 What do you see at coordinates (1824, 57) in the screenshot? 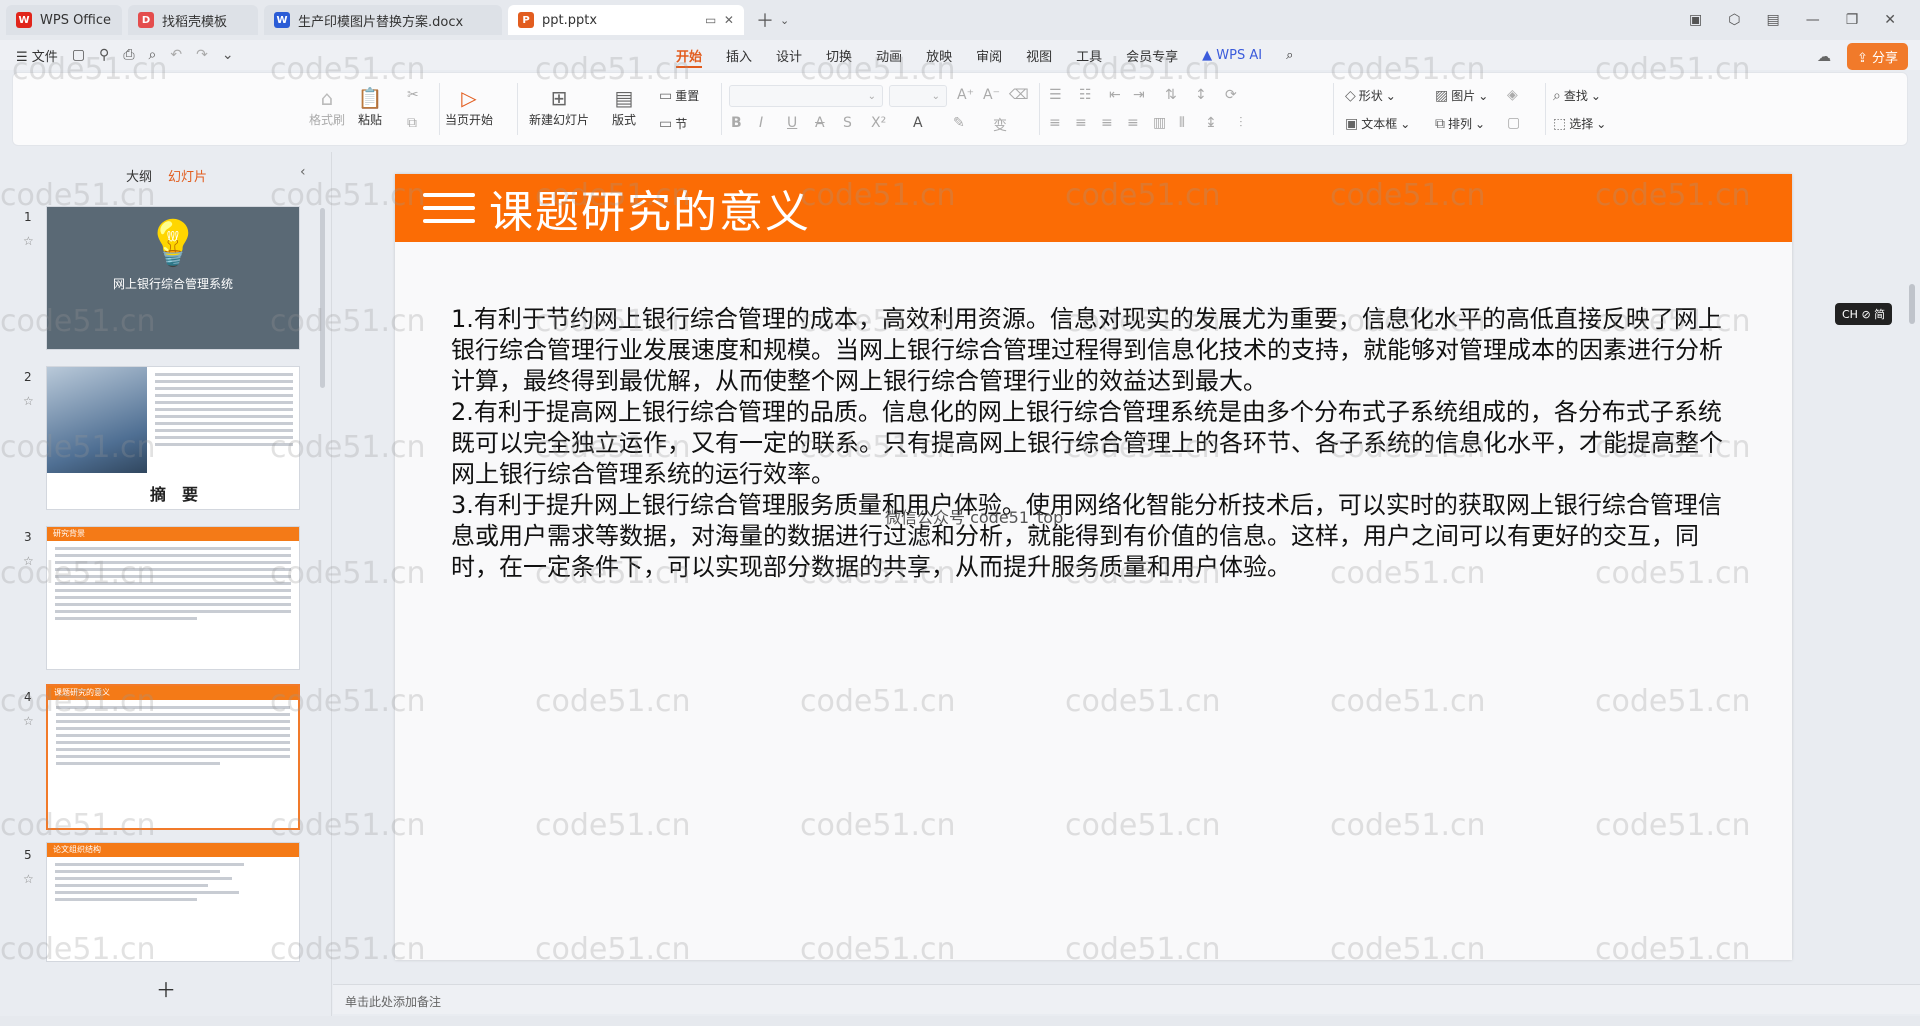
I see `cloud-upload-icon: ☁` at bounding box center [1824, 57].